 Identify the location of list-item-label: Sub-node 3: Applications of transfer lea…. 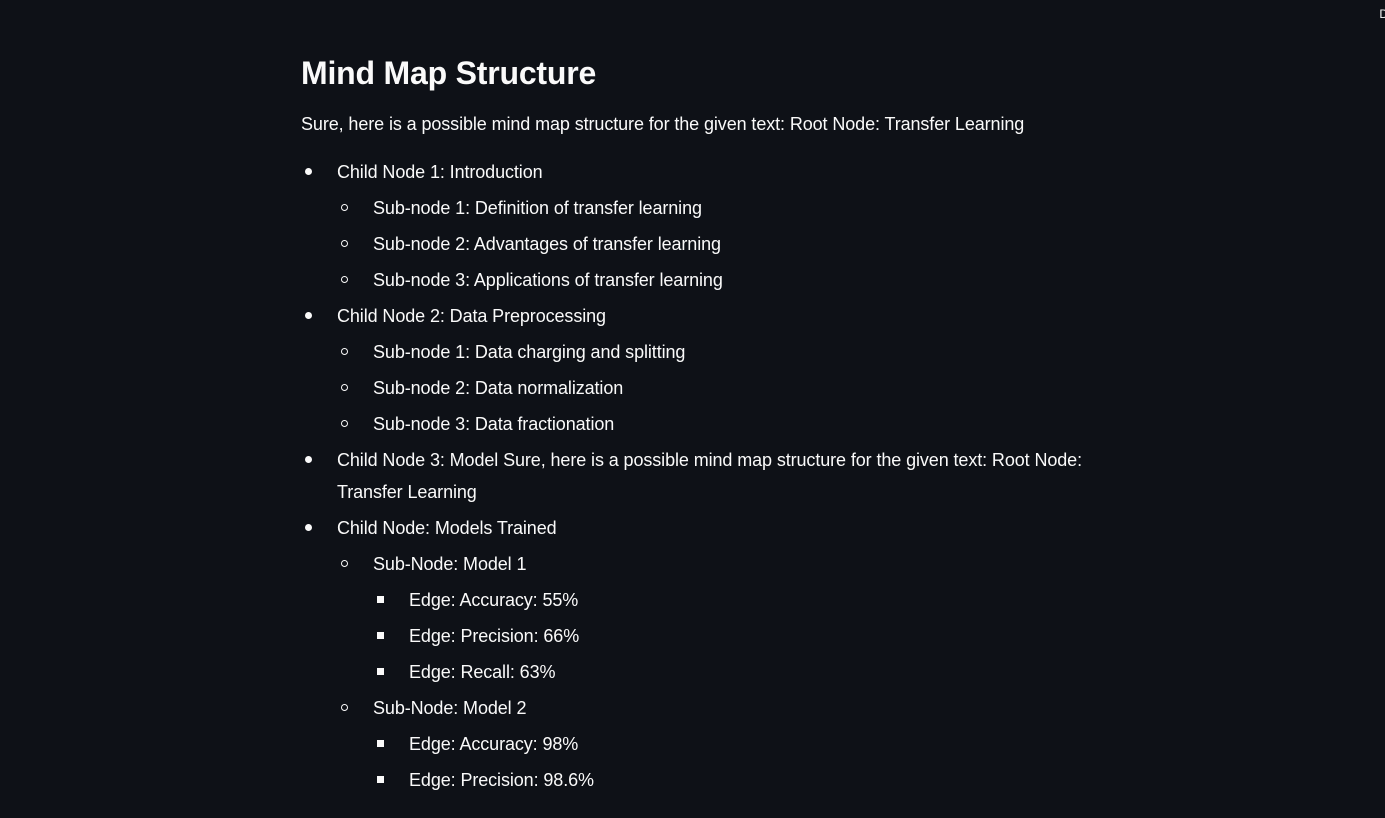
(548, 280).